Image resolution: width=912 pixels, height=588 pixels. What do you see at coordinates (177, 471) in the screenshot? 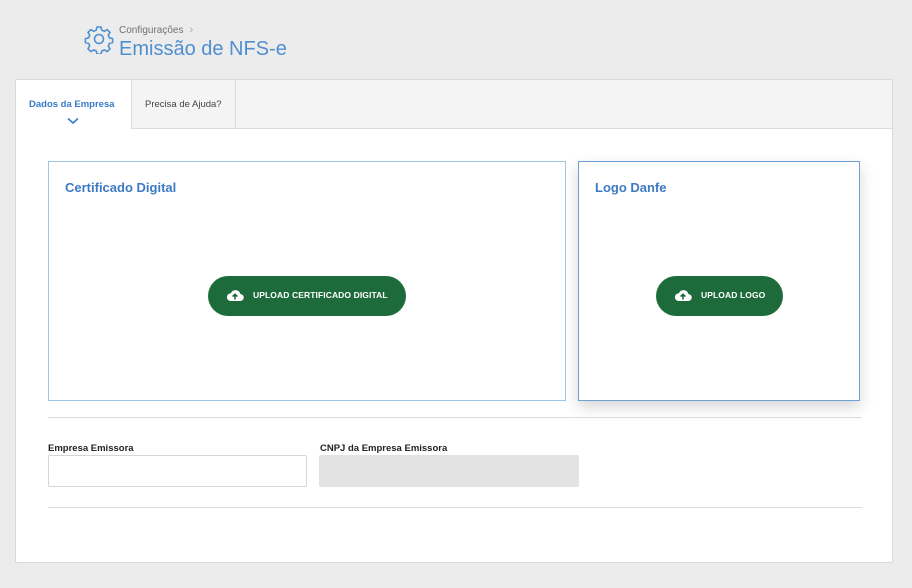
I see `issuer-company-input` at bounding box center [177, 471].